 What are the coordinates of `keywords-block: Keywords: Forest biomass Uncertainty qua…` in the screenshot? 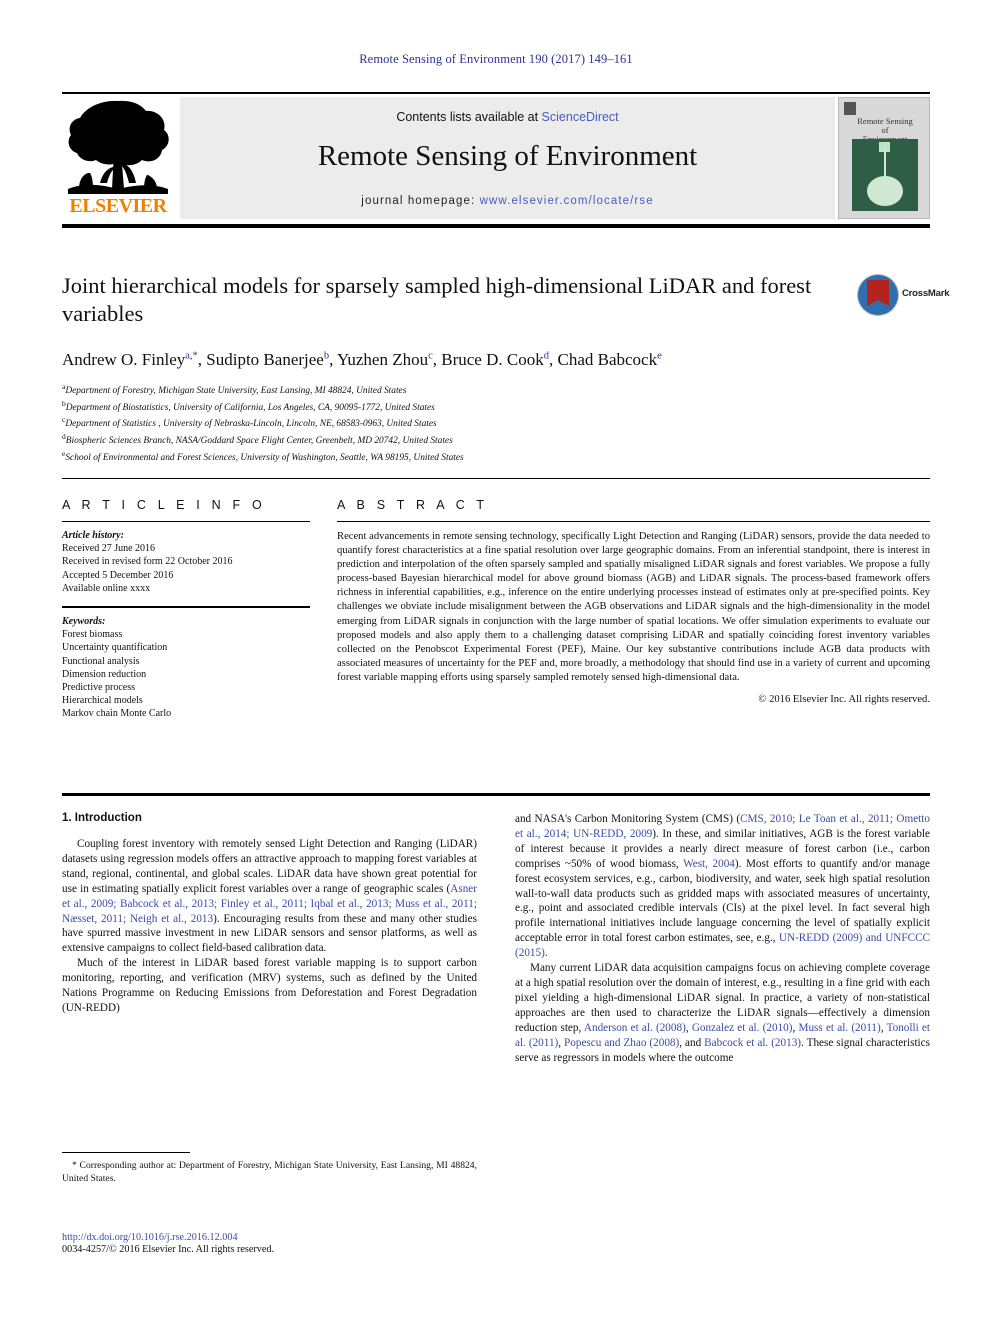 It's located at (186, 668).